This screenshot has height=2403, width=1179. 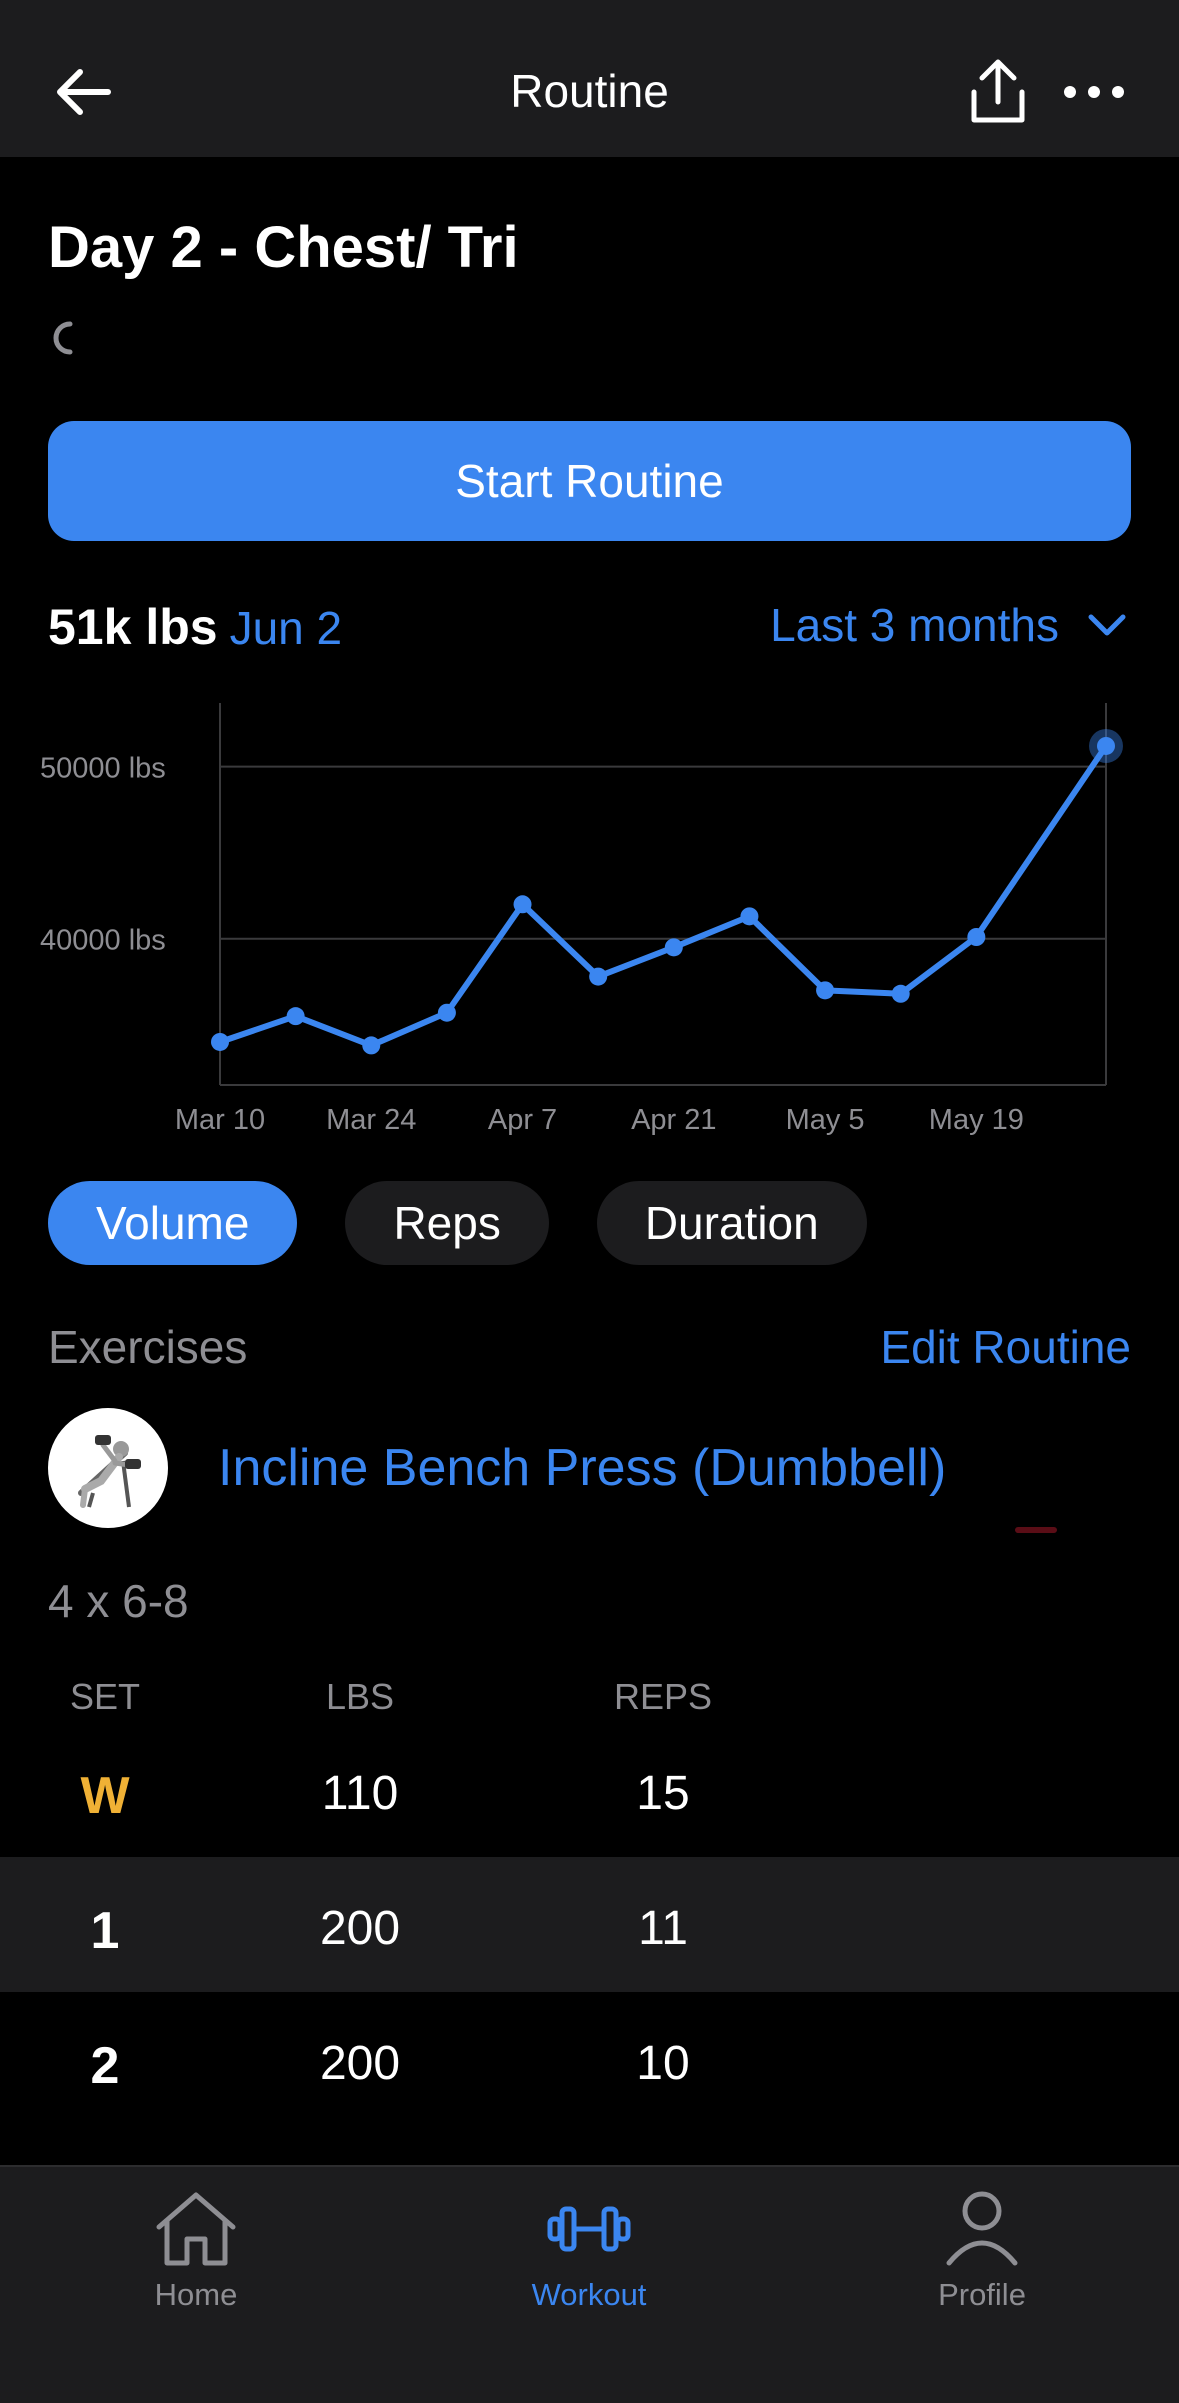 What do you see at coordinates (663, 895) in the screenshot?
I see `series-line` at bounding box center [663, 895].